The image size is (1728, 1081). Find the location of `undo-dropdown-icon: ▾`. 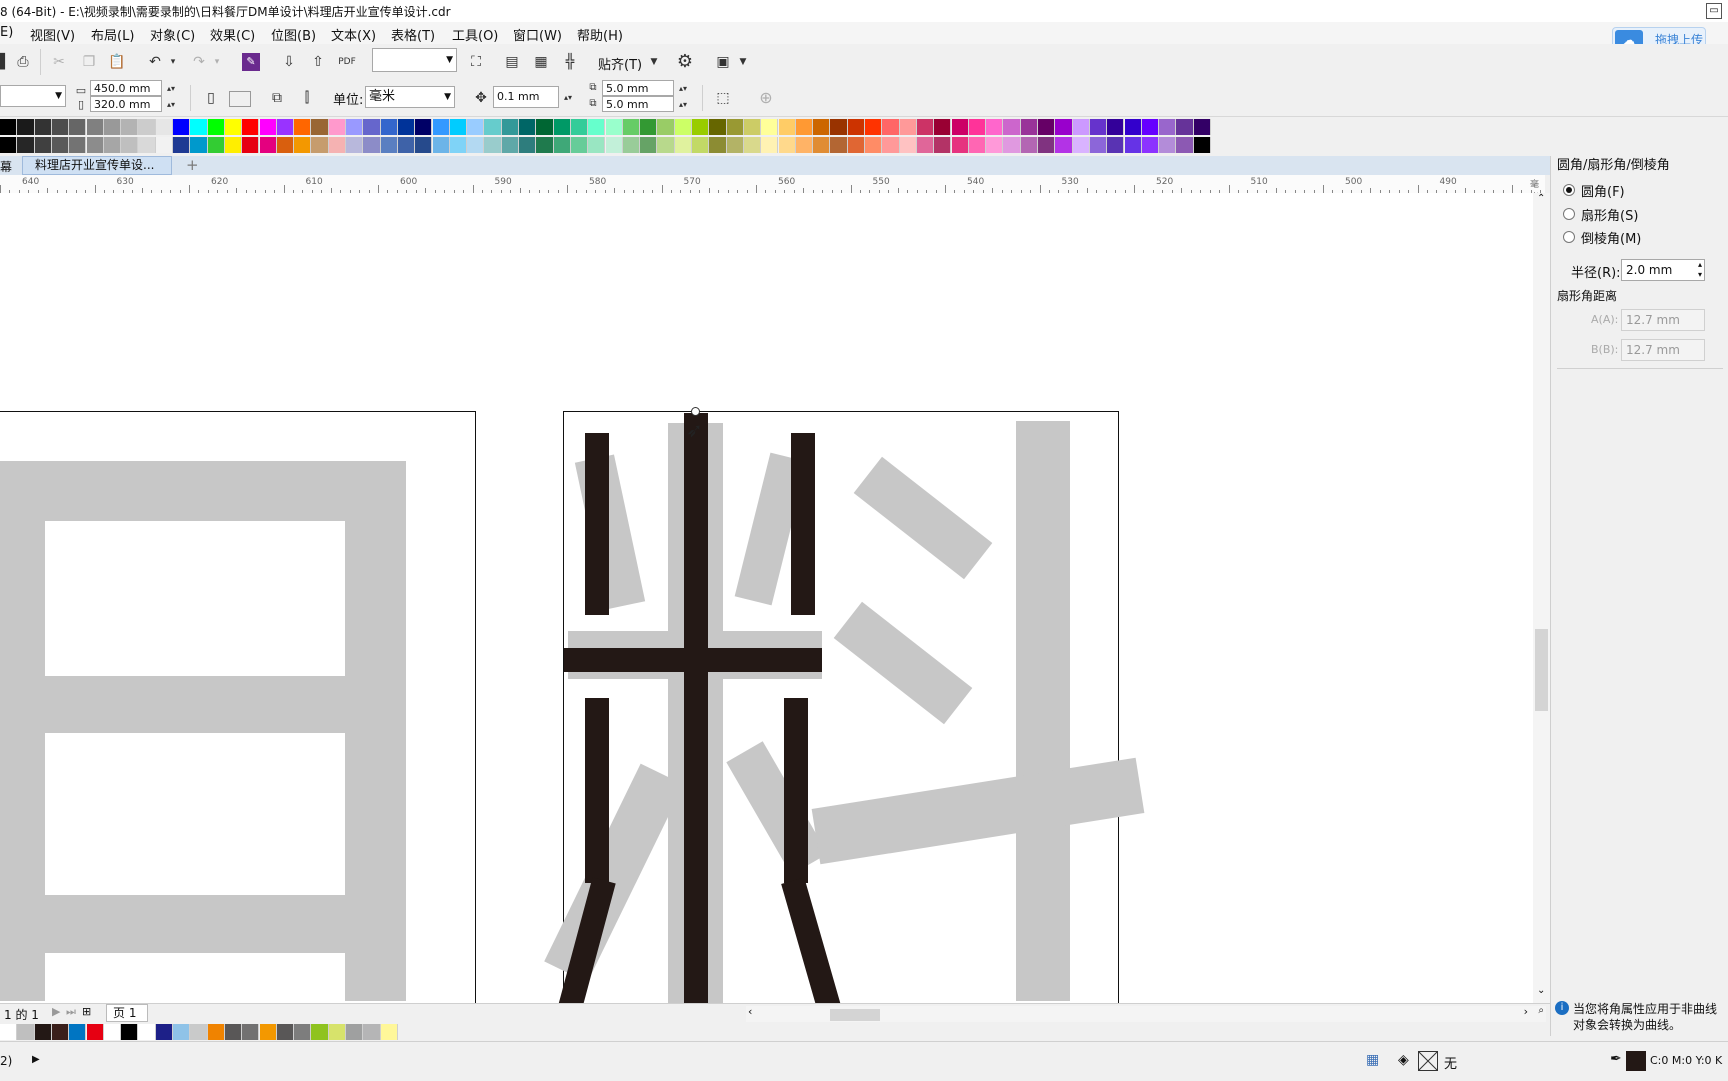

undo-dropdown-icon: ▾ is located at coordinates (173, 62).